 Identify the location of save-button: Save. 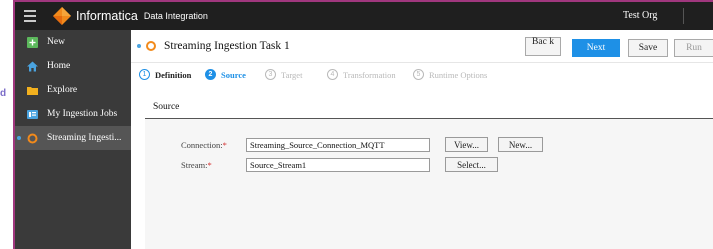
(648, 48).